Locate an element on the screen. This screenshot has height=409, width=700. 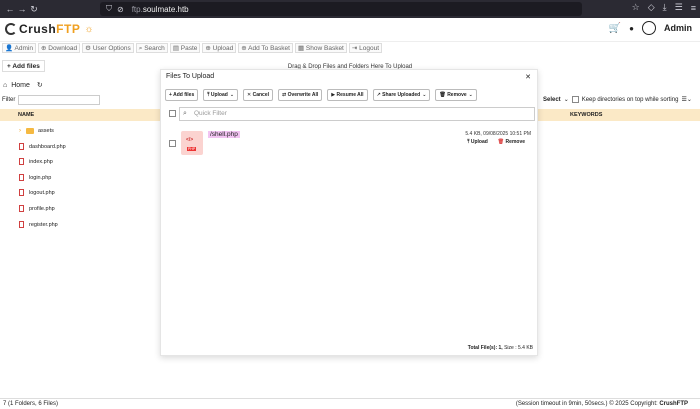
remove-dropdown-button: 🗑 Remove ⌄ is located at coordinates (456, 95).